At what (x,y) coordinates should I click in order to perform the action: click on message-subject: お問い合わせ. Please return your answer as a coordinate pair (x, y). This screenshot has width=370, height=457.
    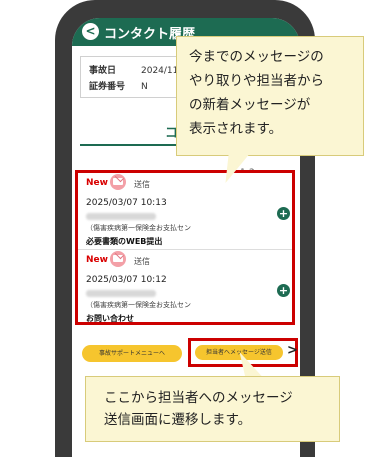
    Looking at the image, I should click on (110, 318).